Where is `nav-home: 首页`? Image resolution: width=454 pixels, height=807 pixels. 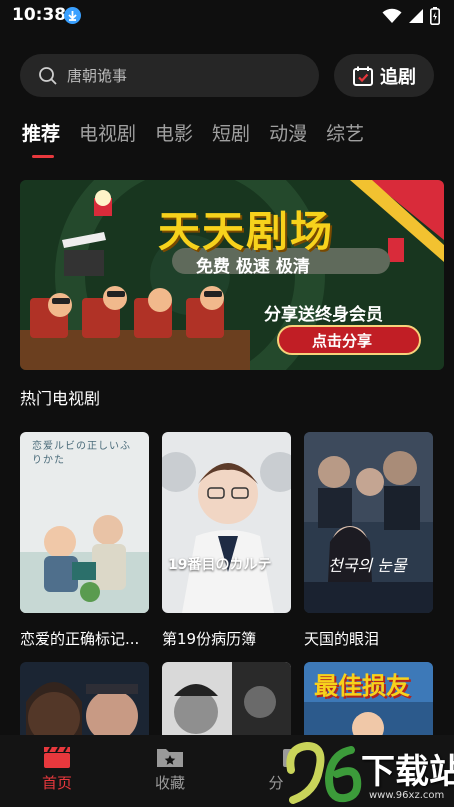
nav-home: 首页 is located at coordinates (57, 769).